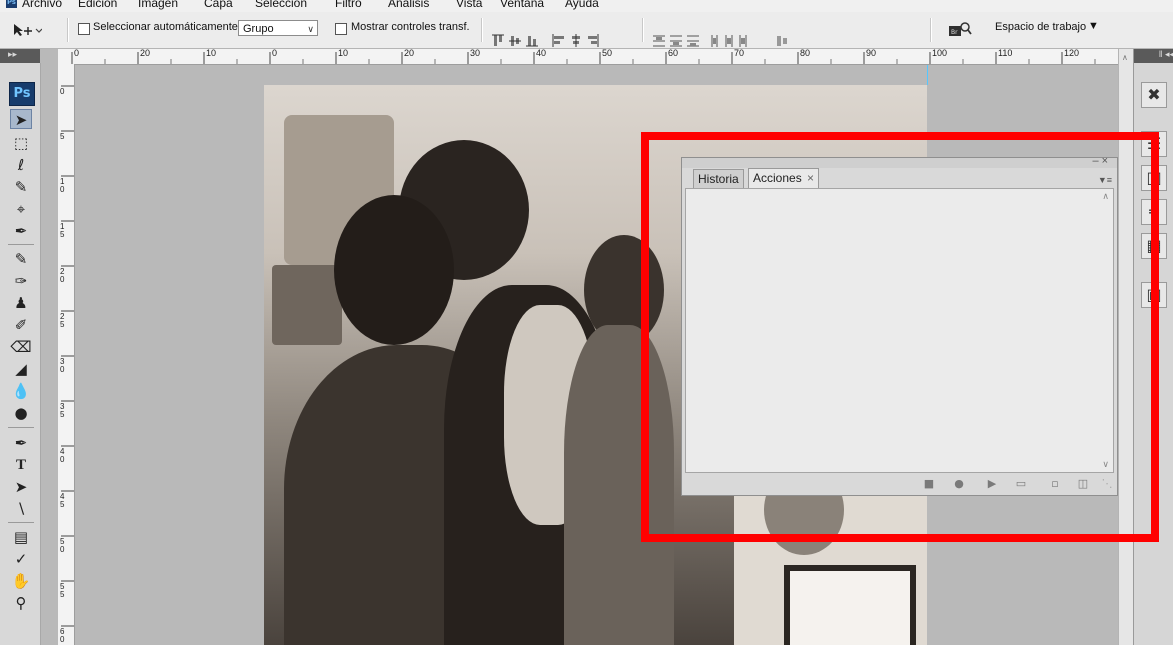 Image resolution: width=1173 pixels, height=645 pixels. I want to click on menu-vista: Vista, so click(469, 5).